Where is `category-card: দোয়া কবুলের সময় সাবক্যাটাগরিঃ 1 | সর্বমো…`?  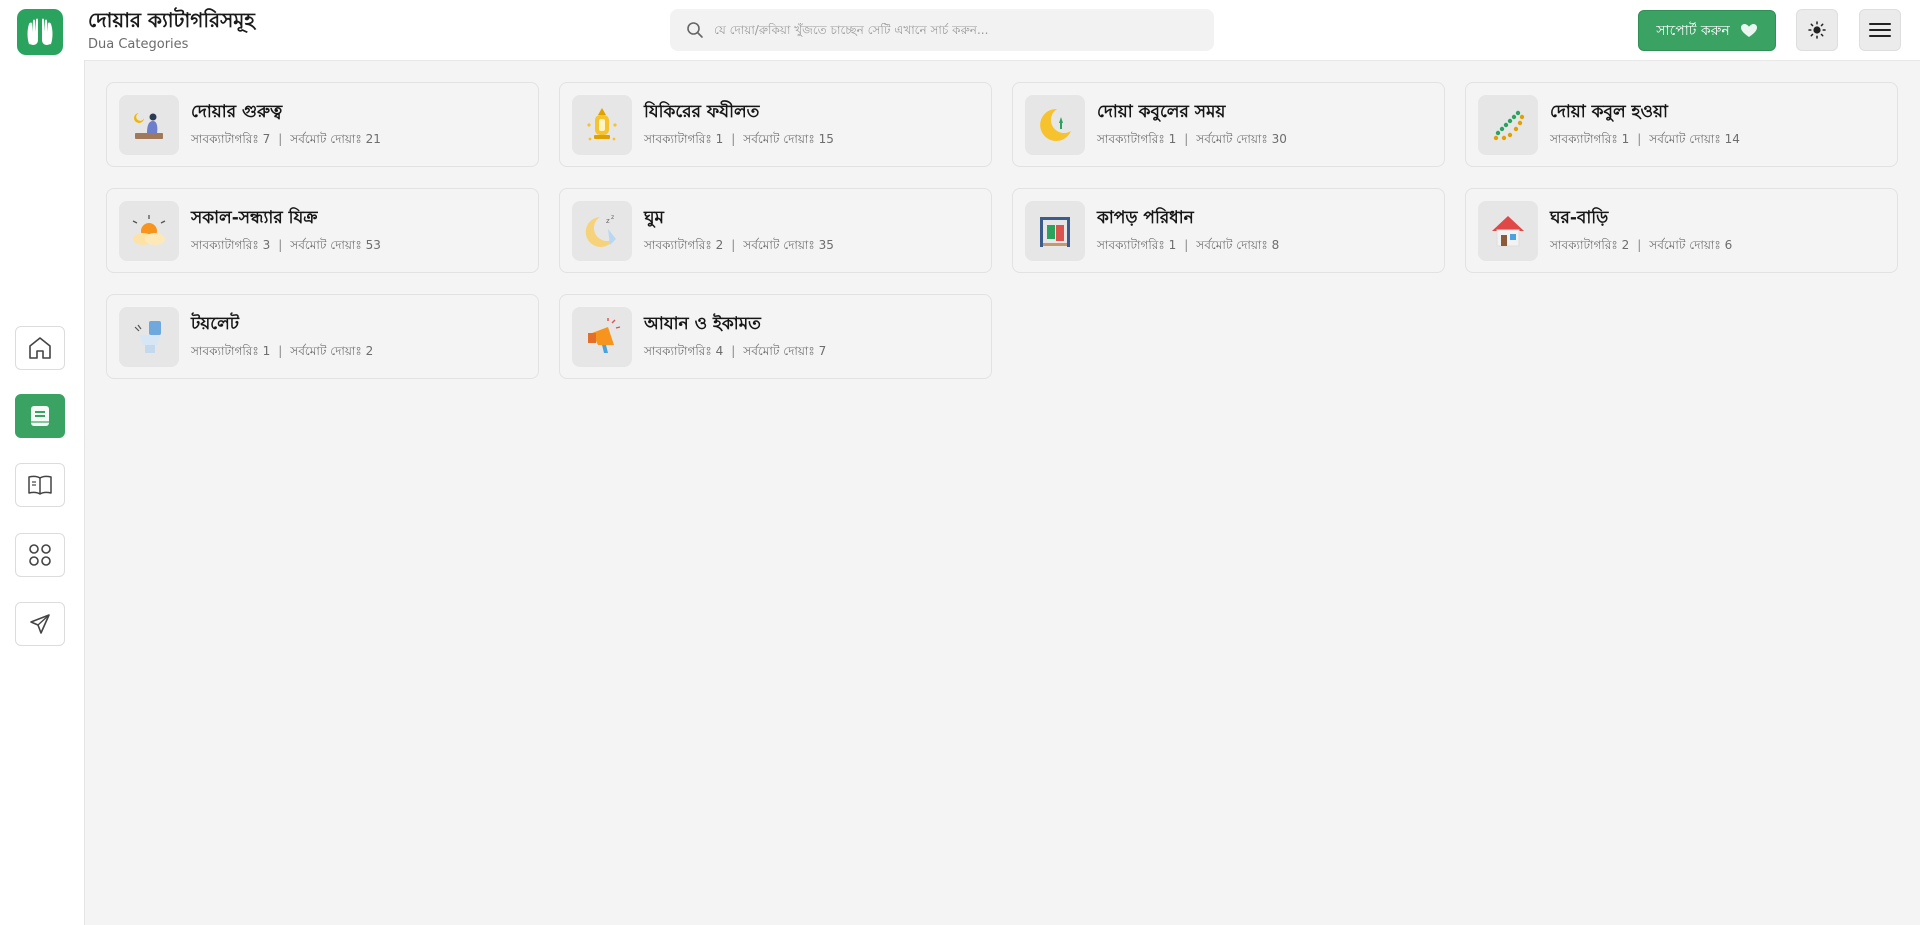 category-card: দোয়া কবুলের সময় সাবক্যাটাগরিঃ 1 | সর্বমো… is located at coordinates (1228, 124).